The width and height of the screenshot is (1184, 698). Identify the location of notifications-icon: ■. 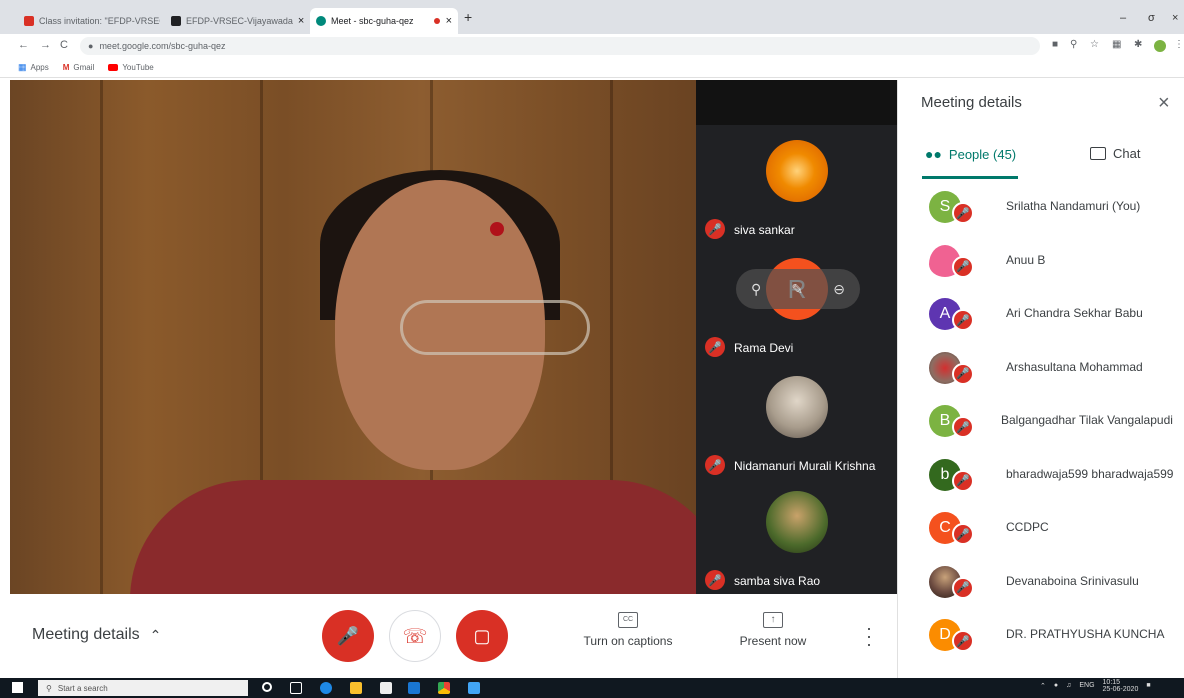
(1148, 687).